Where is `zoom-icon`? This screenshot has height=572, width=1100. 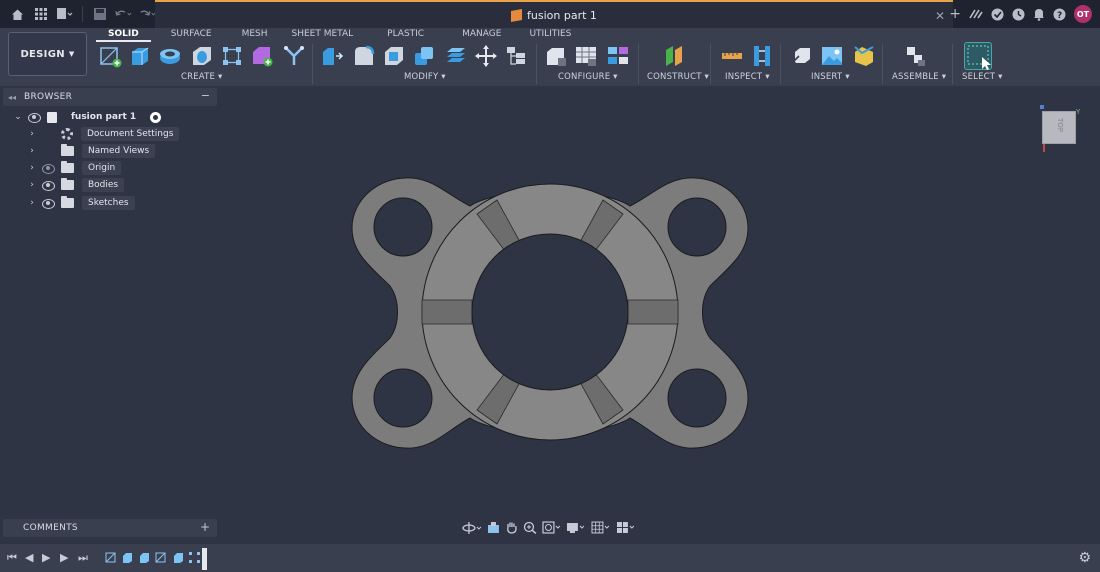 zoom-icon is located at coordinates (530, 527).